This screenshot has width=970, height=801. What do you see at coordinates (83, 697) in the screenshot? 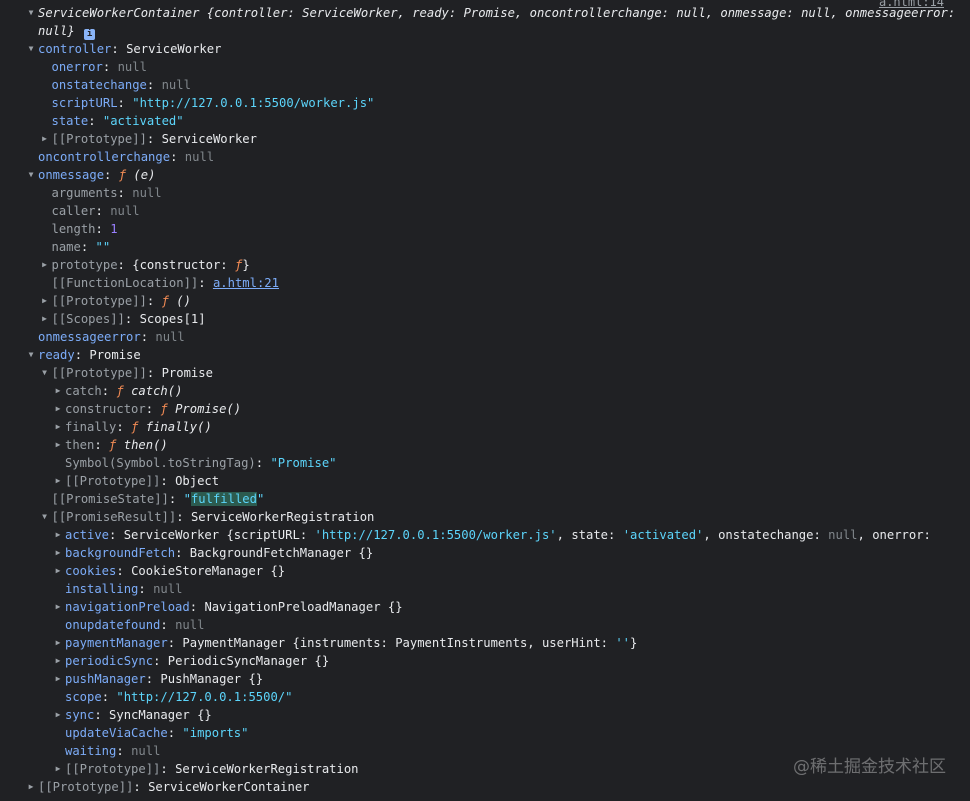
I see `property-key: scope` at bounding box center [83, 697].